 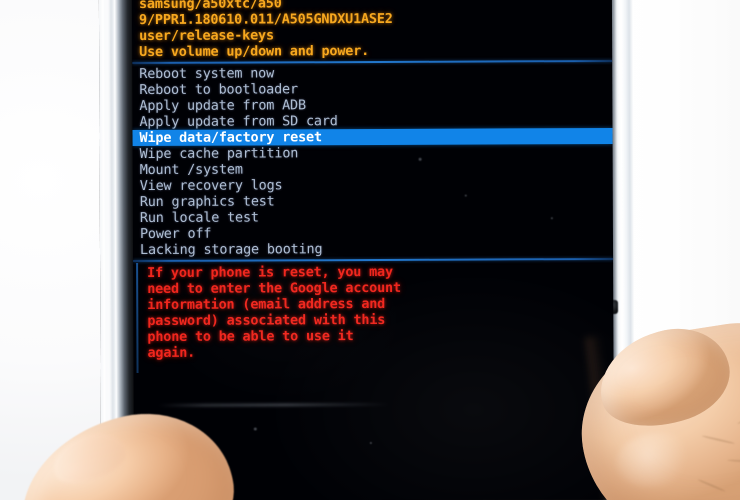 What do you see at coordinates (206, 36) in the screenshot?
I see `header-line-keys: user/release-keys` at bounding box center [206, 36].